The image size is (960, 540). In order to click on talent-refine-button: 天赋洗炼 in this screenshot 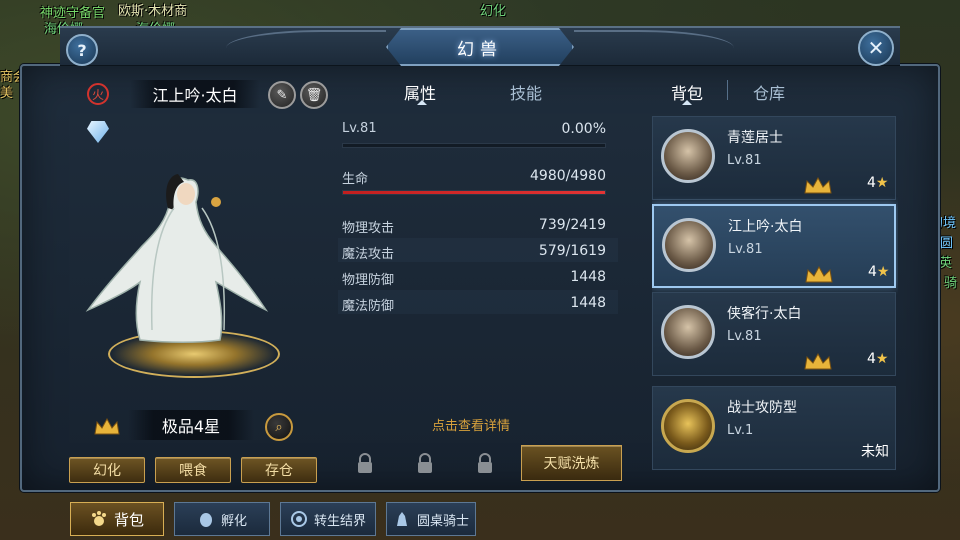, I will do `click(571, 463)`.